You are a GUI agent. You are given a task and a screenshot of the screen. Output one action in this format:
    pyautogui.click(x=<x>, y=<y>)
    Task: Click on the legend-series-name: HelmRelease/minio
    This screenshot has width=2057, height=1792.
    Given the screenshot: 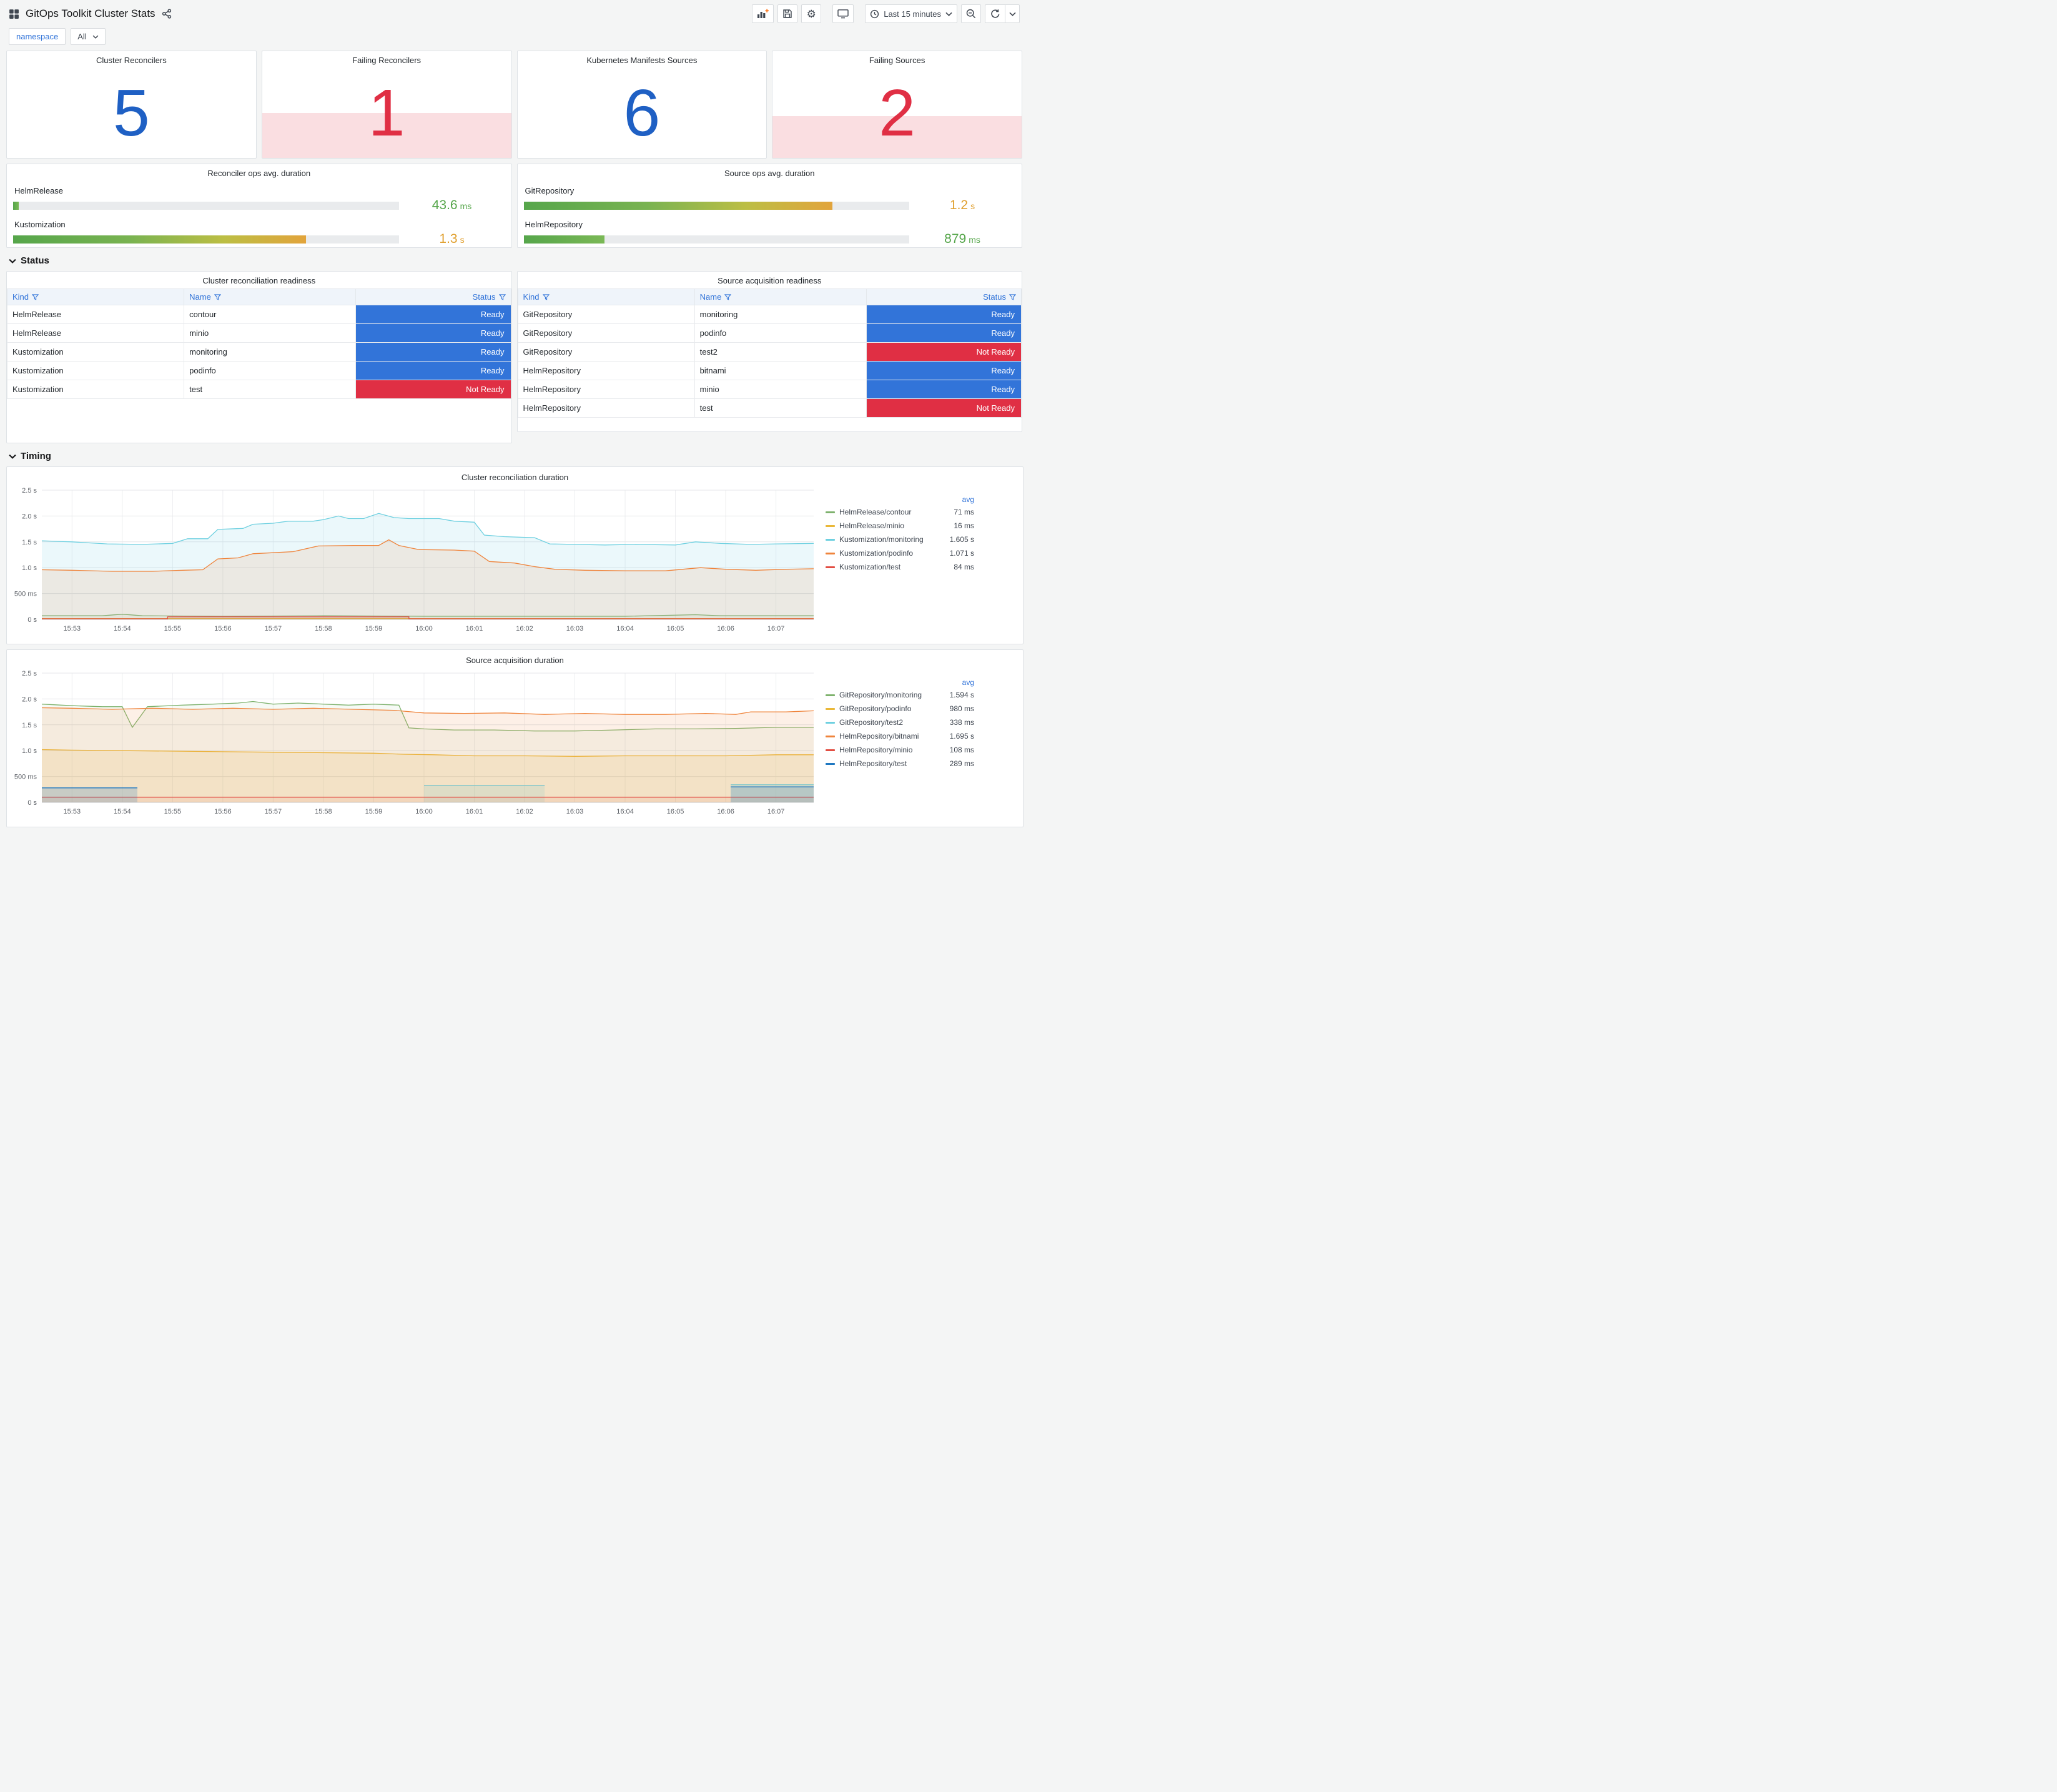 What is the action you would take?
    pyautogui.click(x=894, y=525)
    